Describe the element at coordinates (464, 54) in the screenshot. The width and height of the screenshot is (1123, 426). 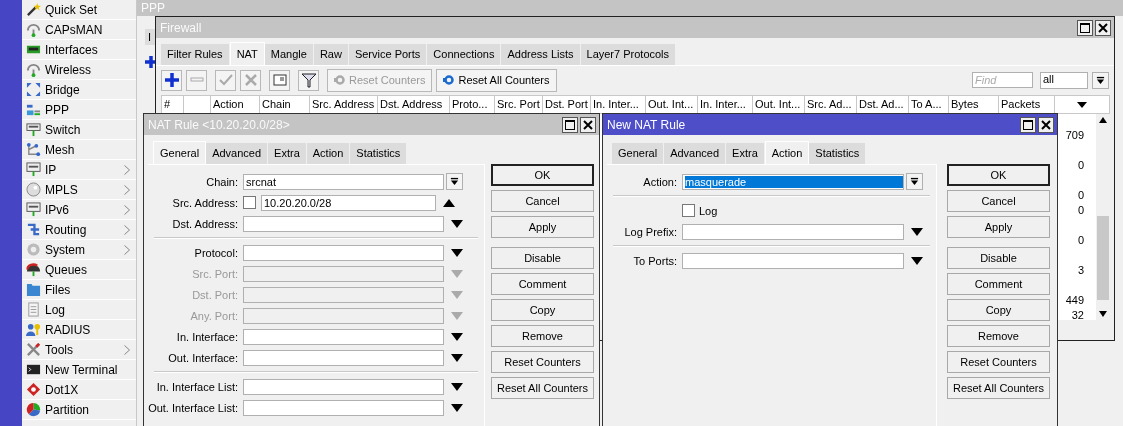
I see `tab: Connections` at that location.